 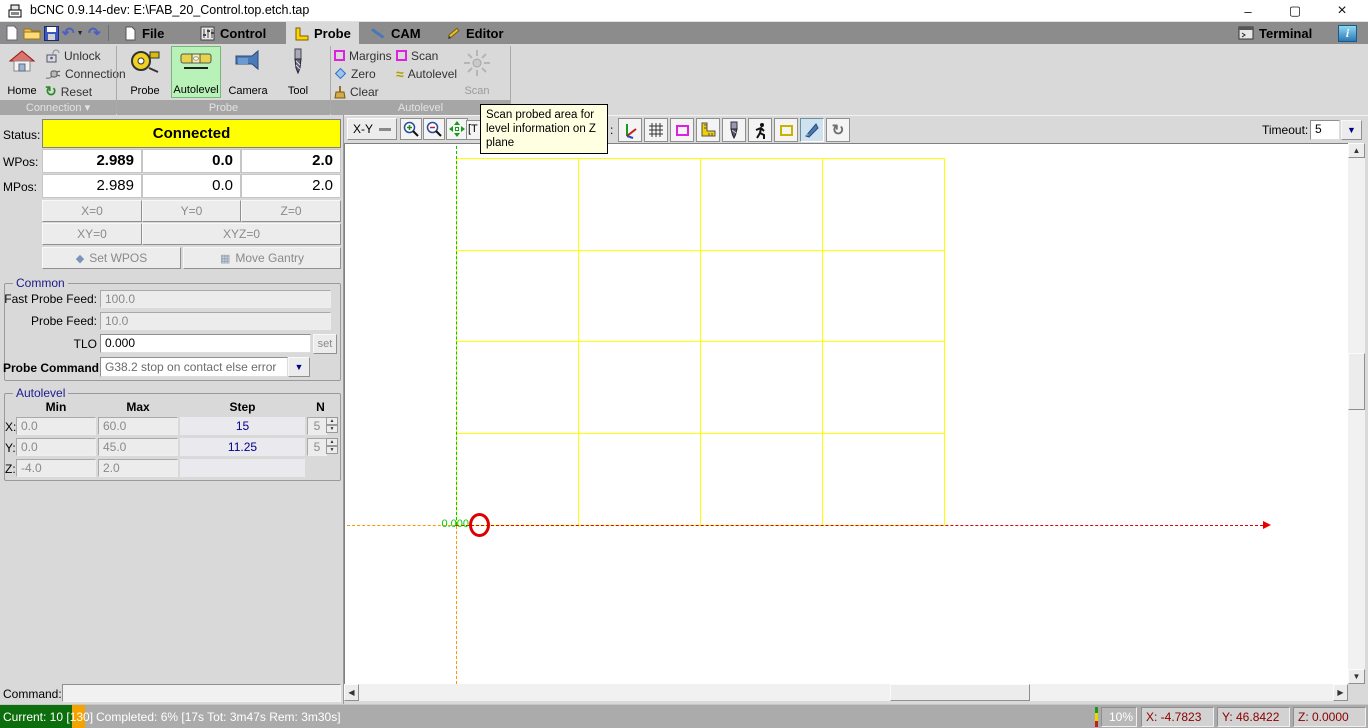 I want to click on maximize-button: ▢, so click(x=1295, y=11).